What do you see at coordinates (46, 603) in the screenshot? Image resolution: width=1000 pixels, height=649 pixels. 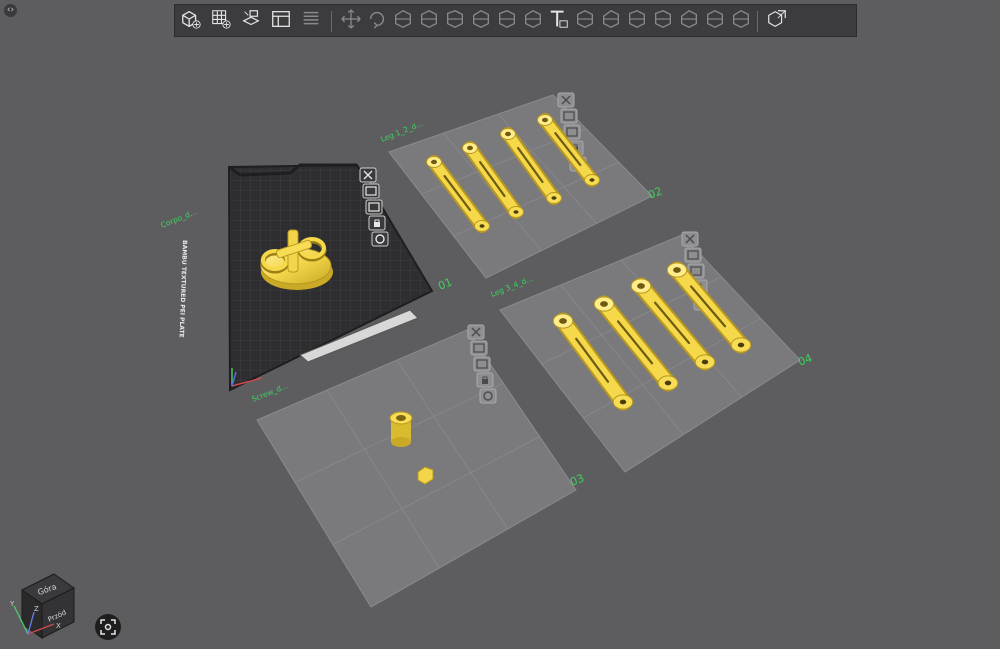 I see `view-cube: Góra Przód Y Z X` at bounding box center [46, 603].